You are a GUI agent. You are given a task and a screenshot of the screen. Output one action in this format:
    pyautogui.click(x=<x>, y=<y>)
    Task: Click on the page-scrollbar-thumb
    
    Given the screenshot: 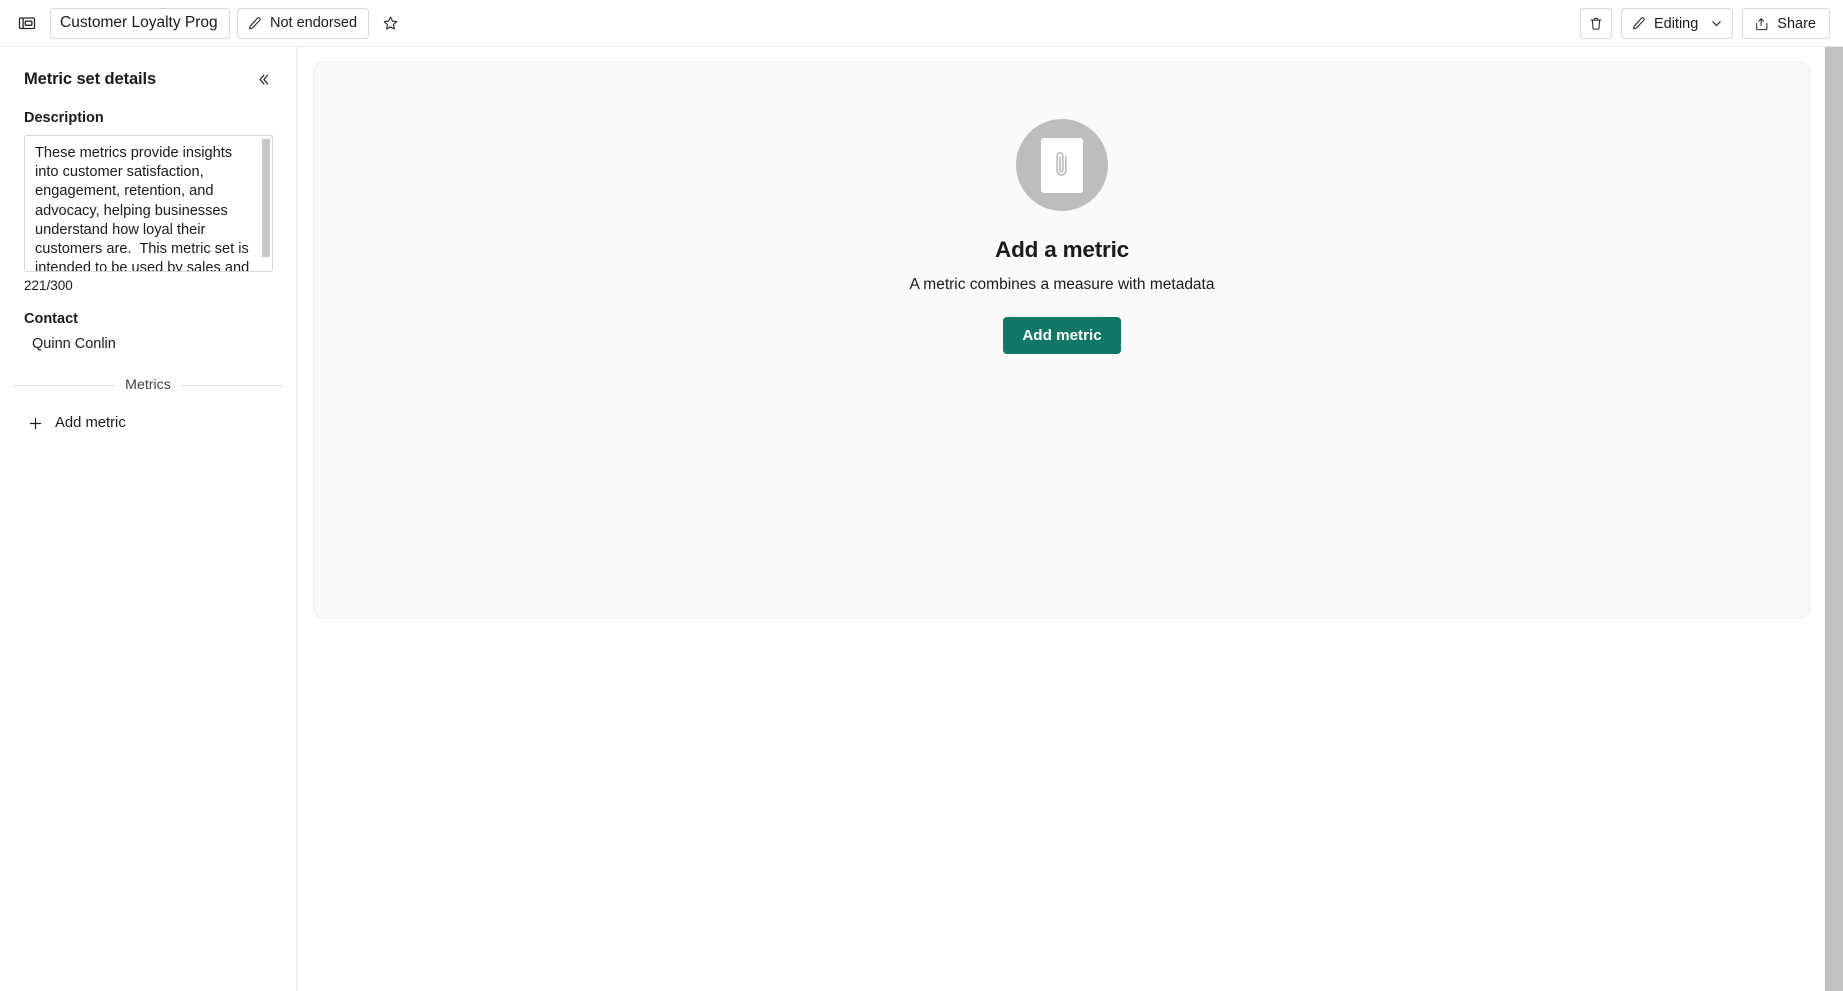 What is the action you would take?
    pyautogui.click(x=1834, y=519)
    